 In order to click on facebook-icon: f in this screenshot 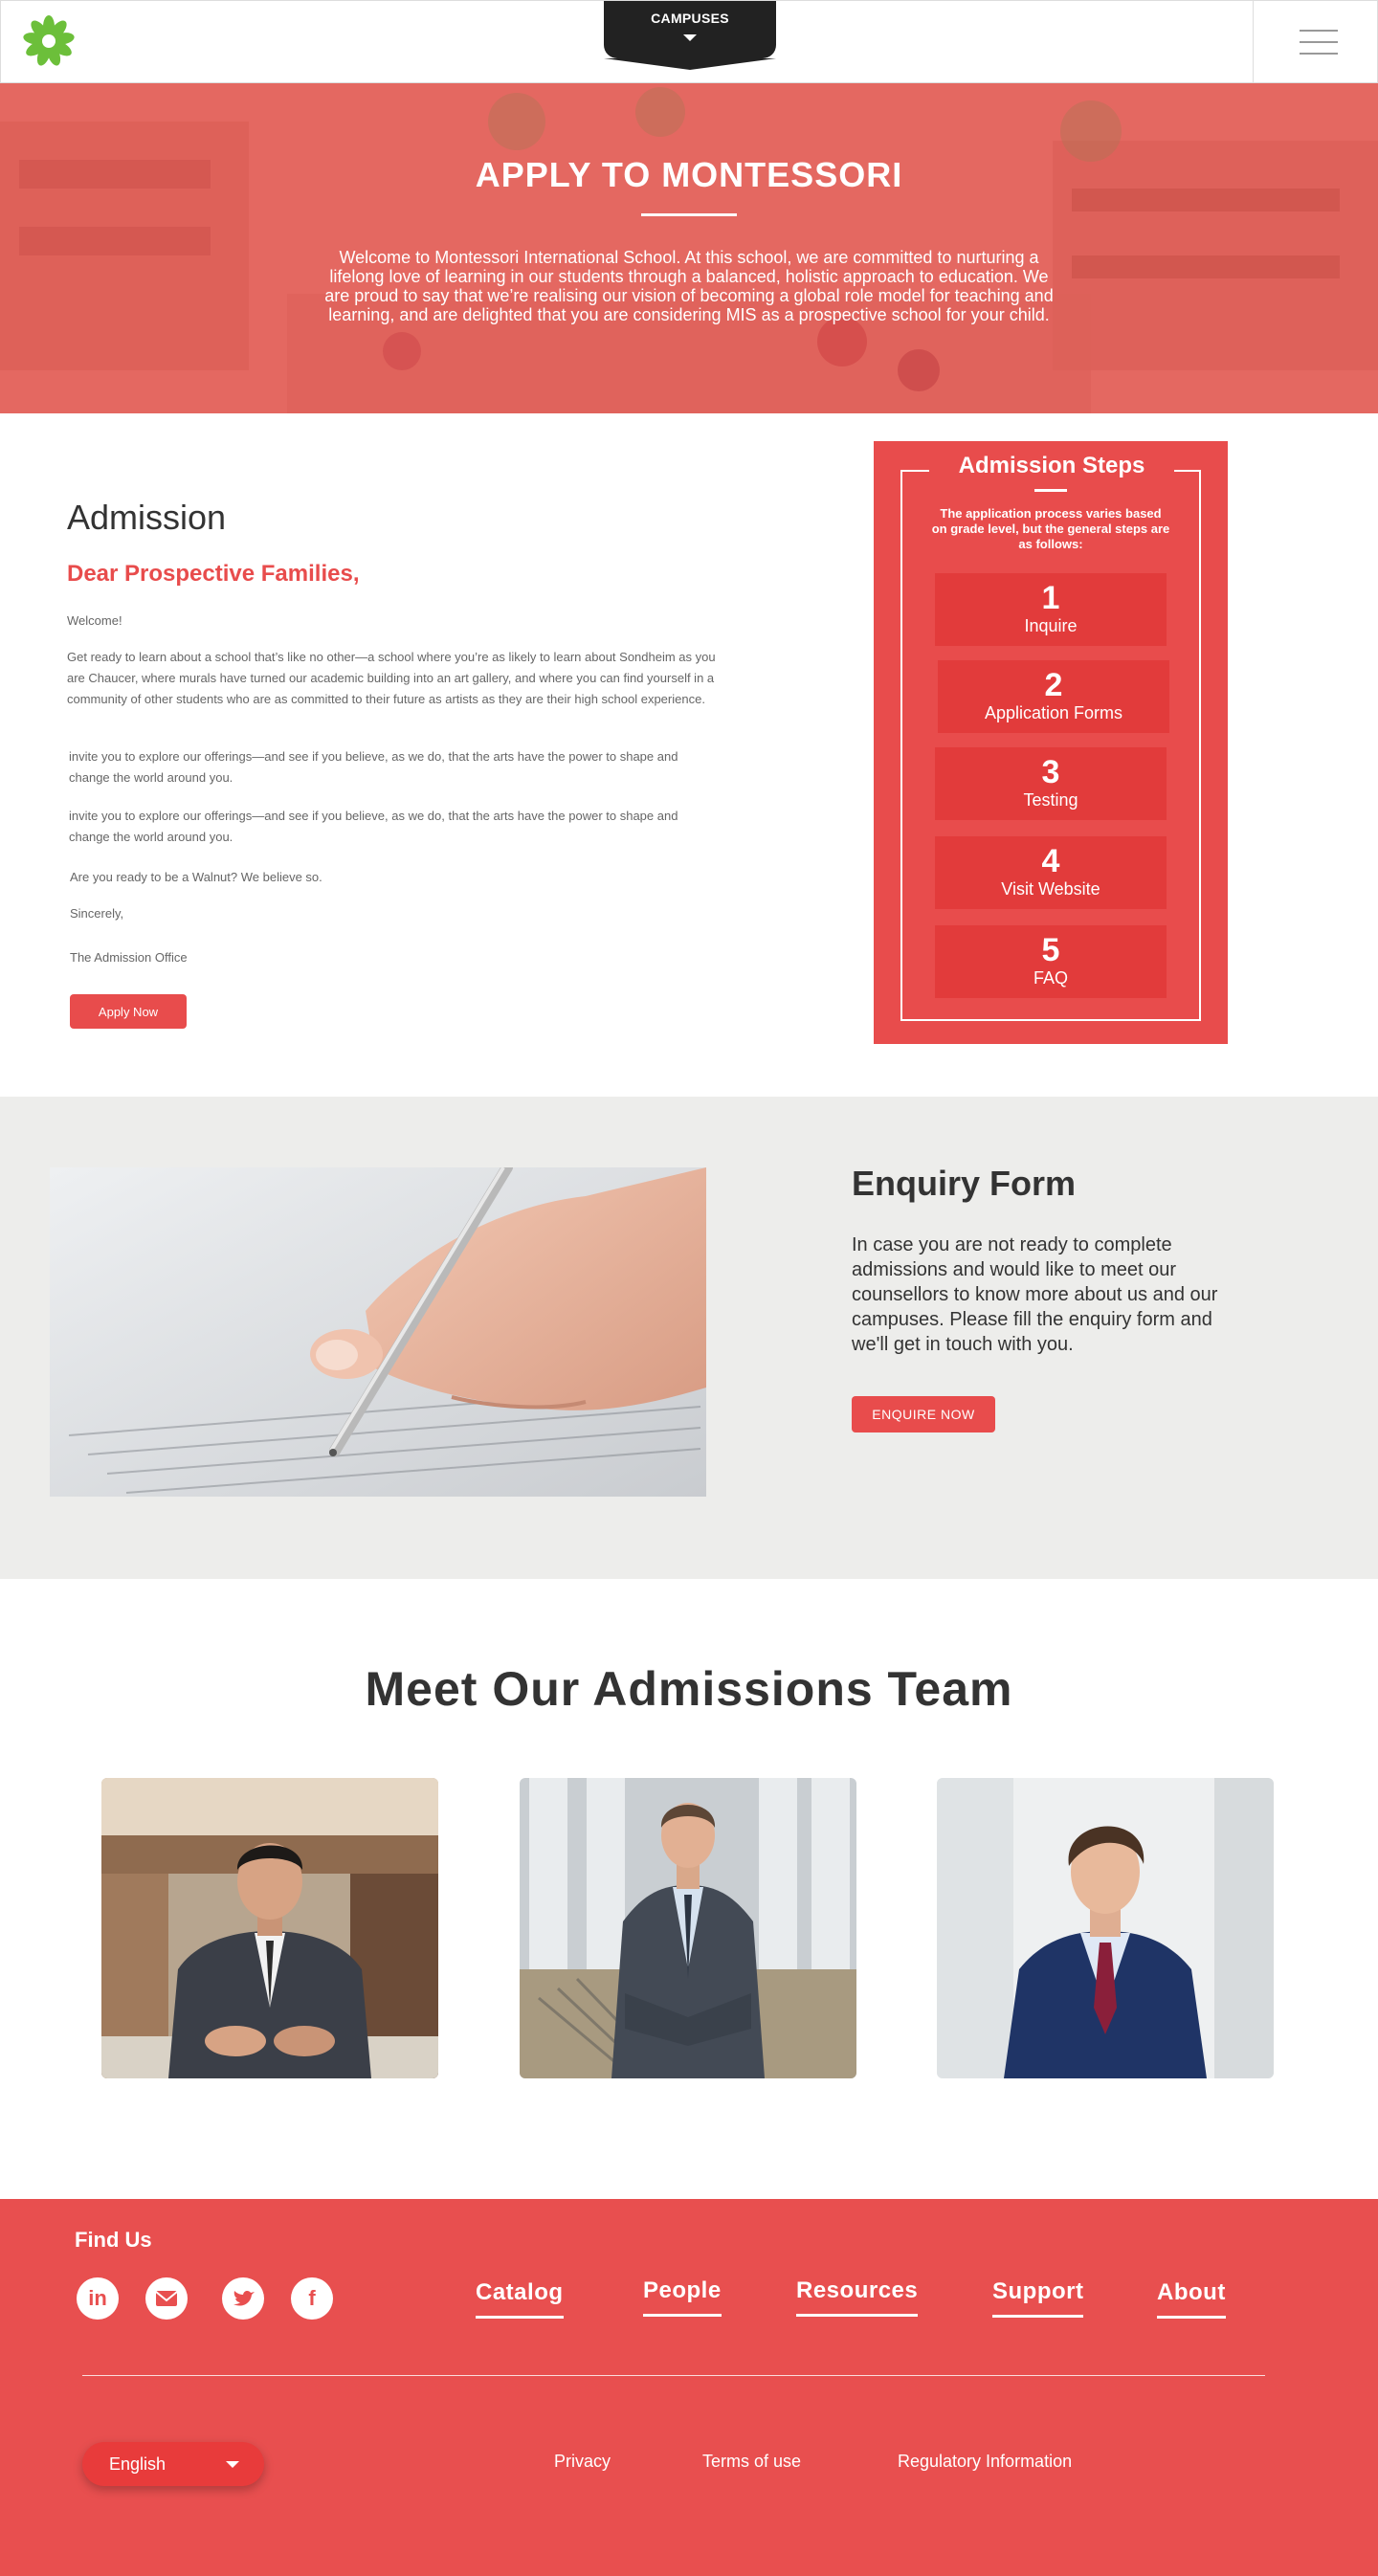, I will do `click(312, 2298)`.